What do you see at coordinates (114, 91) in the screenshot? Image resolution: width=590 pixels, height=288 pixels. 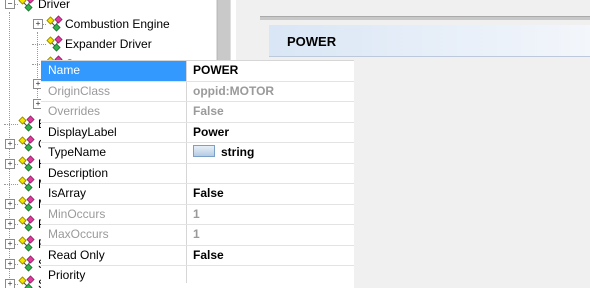 I see `property-key: OriginClass` at bounding box center [114, 91].